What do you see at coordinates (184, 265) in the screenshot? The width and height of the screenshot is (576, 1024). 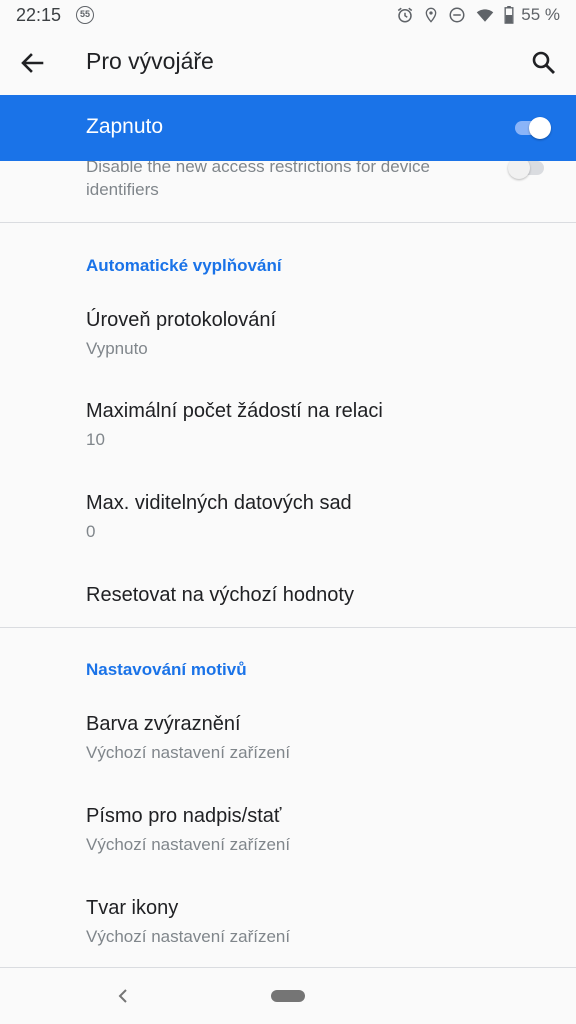 I see `section-header-autofill: Automatické vyplňování` at bounding box center [184, 265].